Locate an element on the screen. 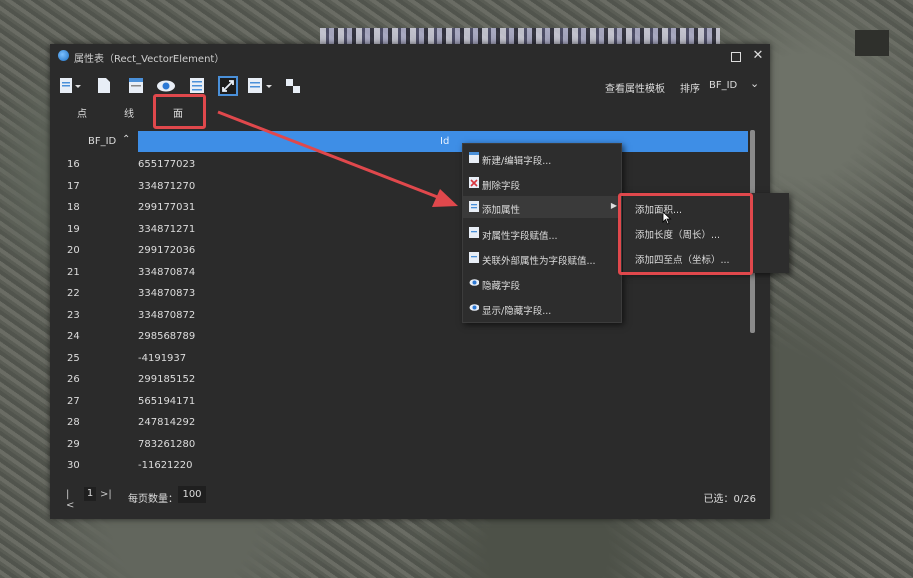  mouse-cursor-icon is located at coordinates (667, 218).